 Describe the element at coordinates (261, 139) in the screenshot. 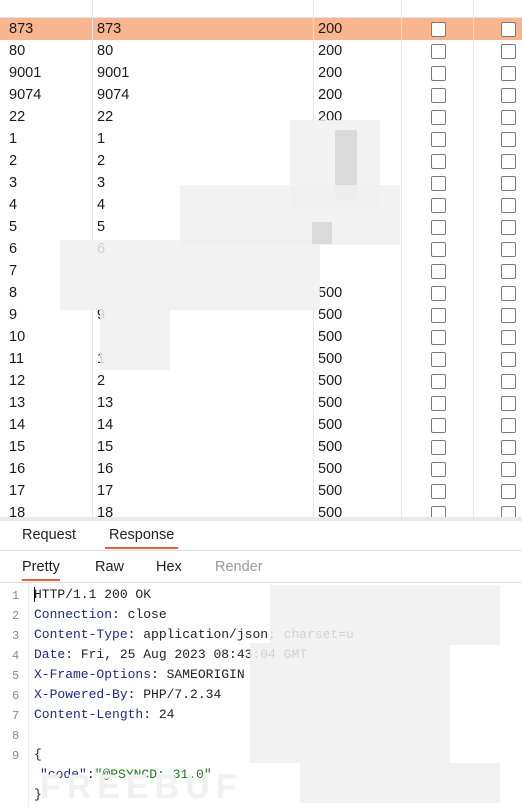

I see `table-row: 11` at that location.